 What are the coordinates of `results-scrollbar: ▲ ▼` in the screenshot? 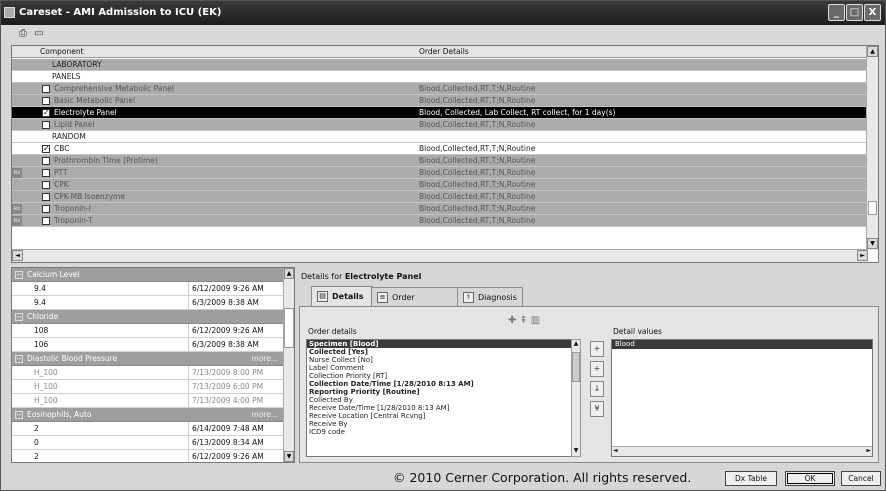 It's located at (288, 365).